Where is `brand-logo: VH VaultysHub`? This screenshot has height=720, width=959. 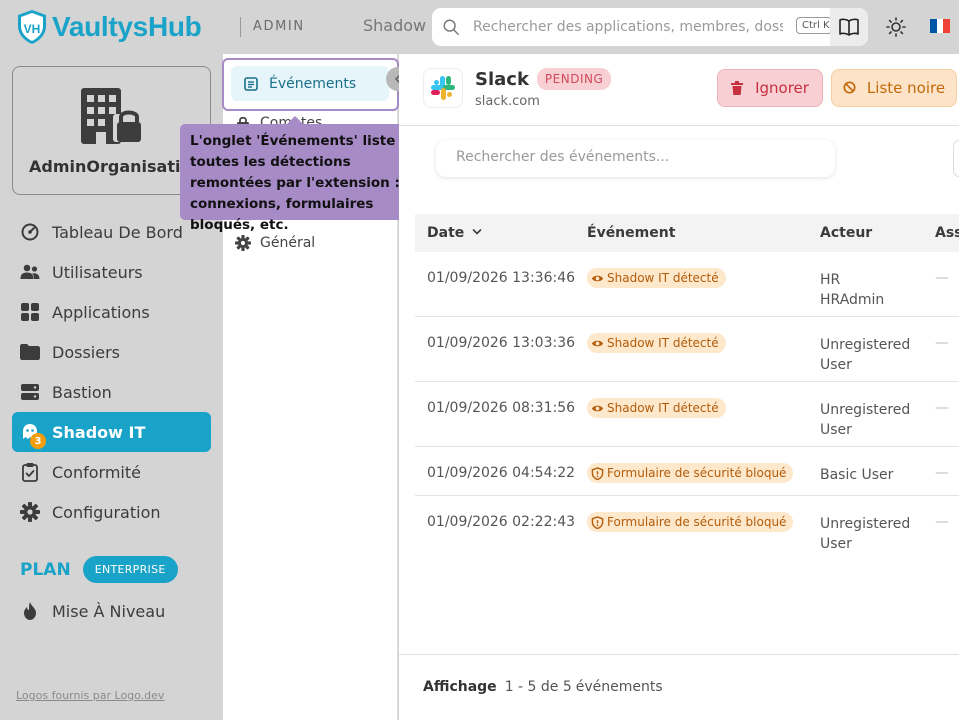
brand-logo: VH VaultysHub is located at coordinates (109, 27).